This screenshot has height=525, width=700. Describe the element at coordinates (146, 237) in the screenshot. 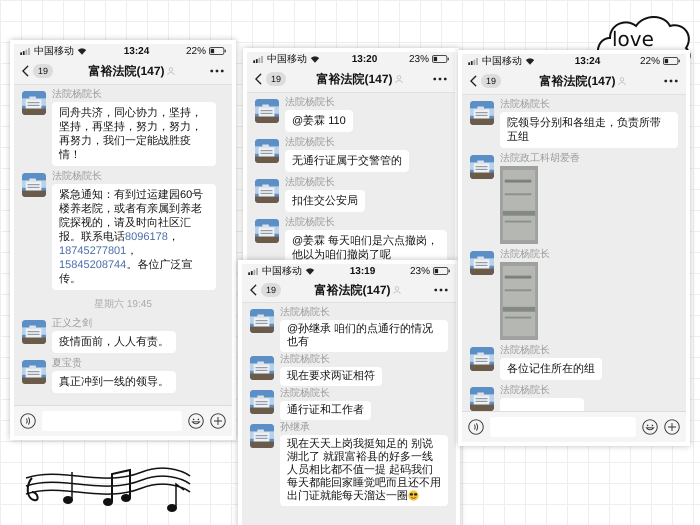

I see `phone-link: 8096178` at that location.